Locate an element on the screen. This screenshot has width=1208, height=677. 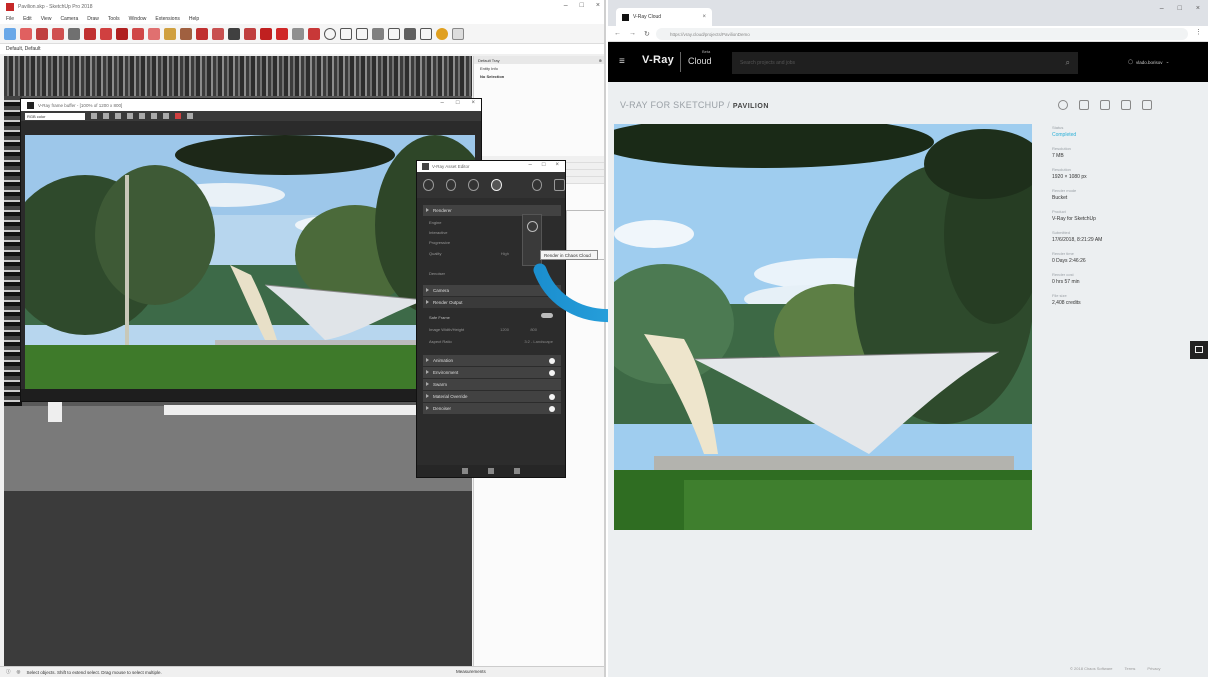
section-environment: Environment is located at coordinates (492, 372).